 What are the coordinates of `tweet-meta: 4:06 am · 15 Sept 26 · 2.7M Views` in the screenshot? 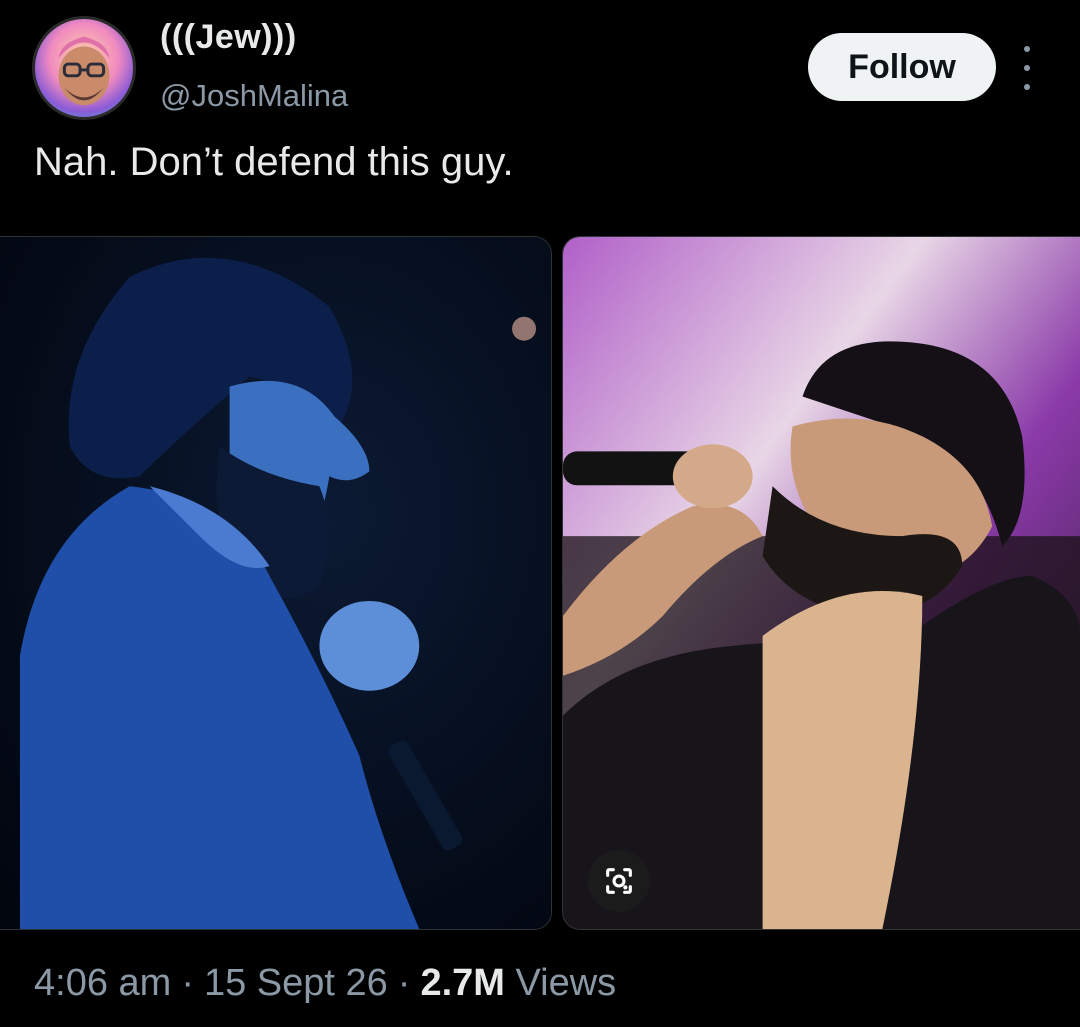 It's located at (325, 983).